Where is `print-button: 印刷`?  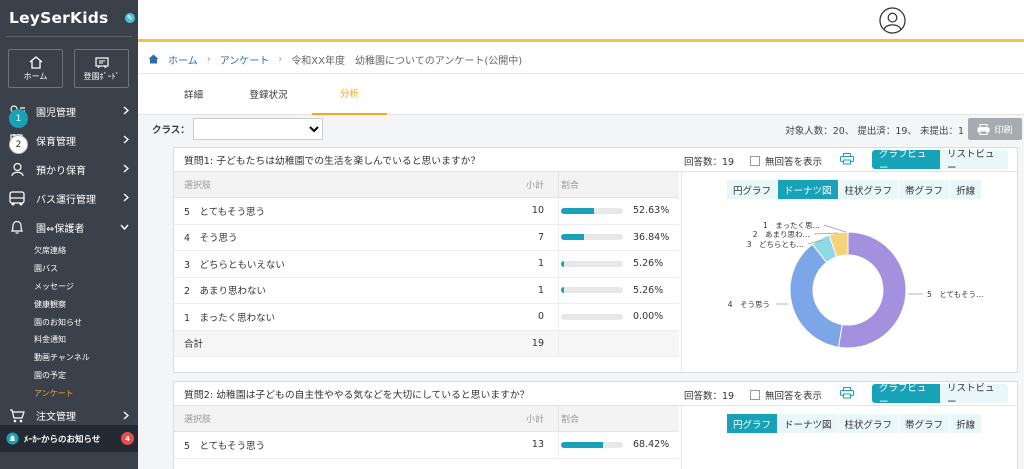 print-button: 印刷 is located at coordinates (995, 129).